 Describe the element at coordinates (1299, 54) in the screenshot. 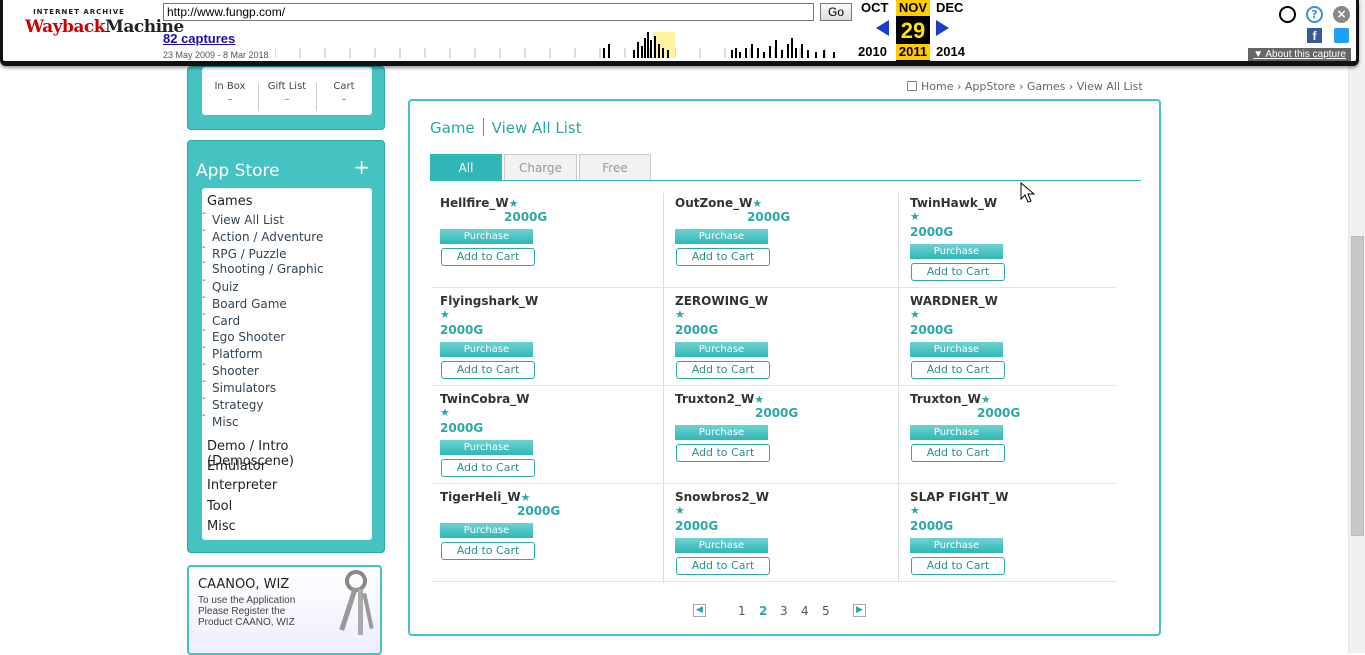

I see `about-capture-link: ▼ About this capture` at that location.